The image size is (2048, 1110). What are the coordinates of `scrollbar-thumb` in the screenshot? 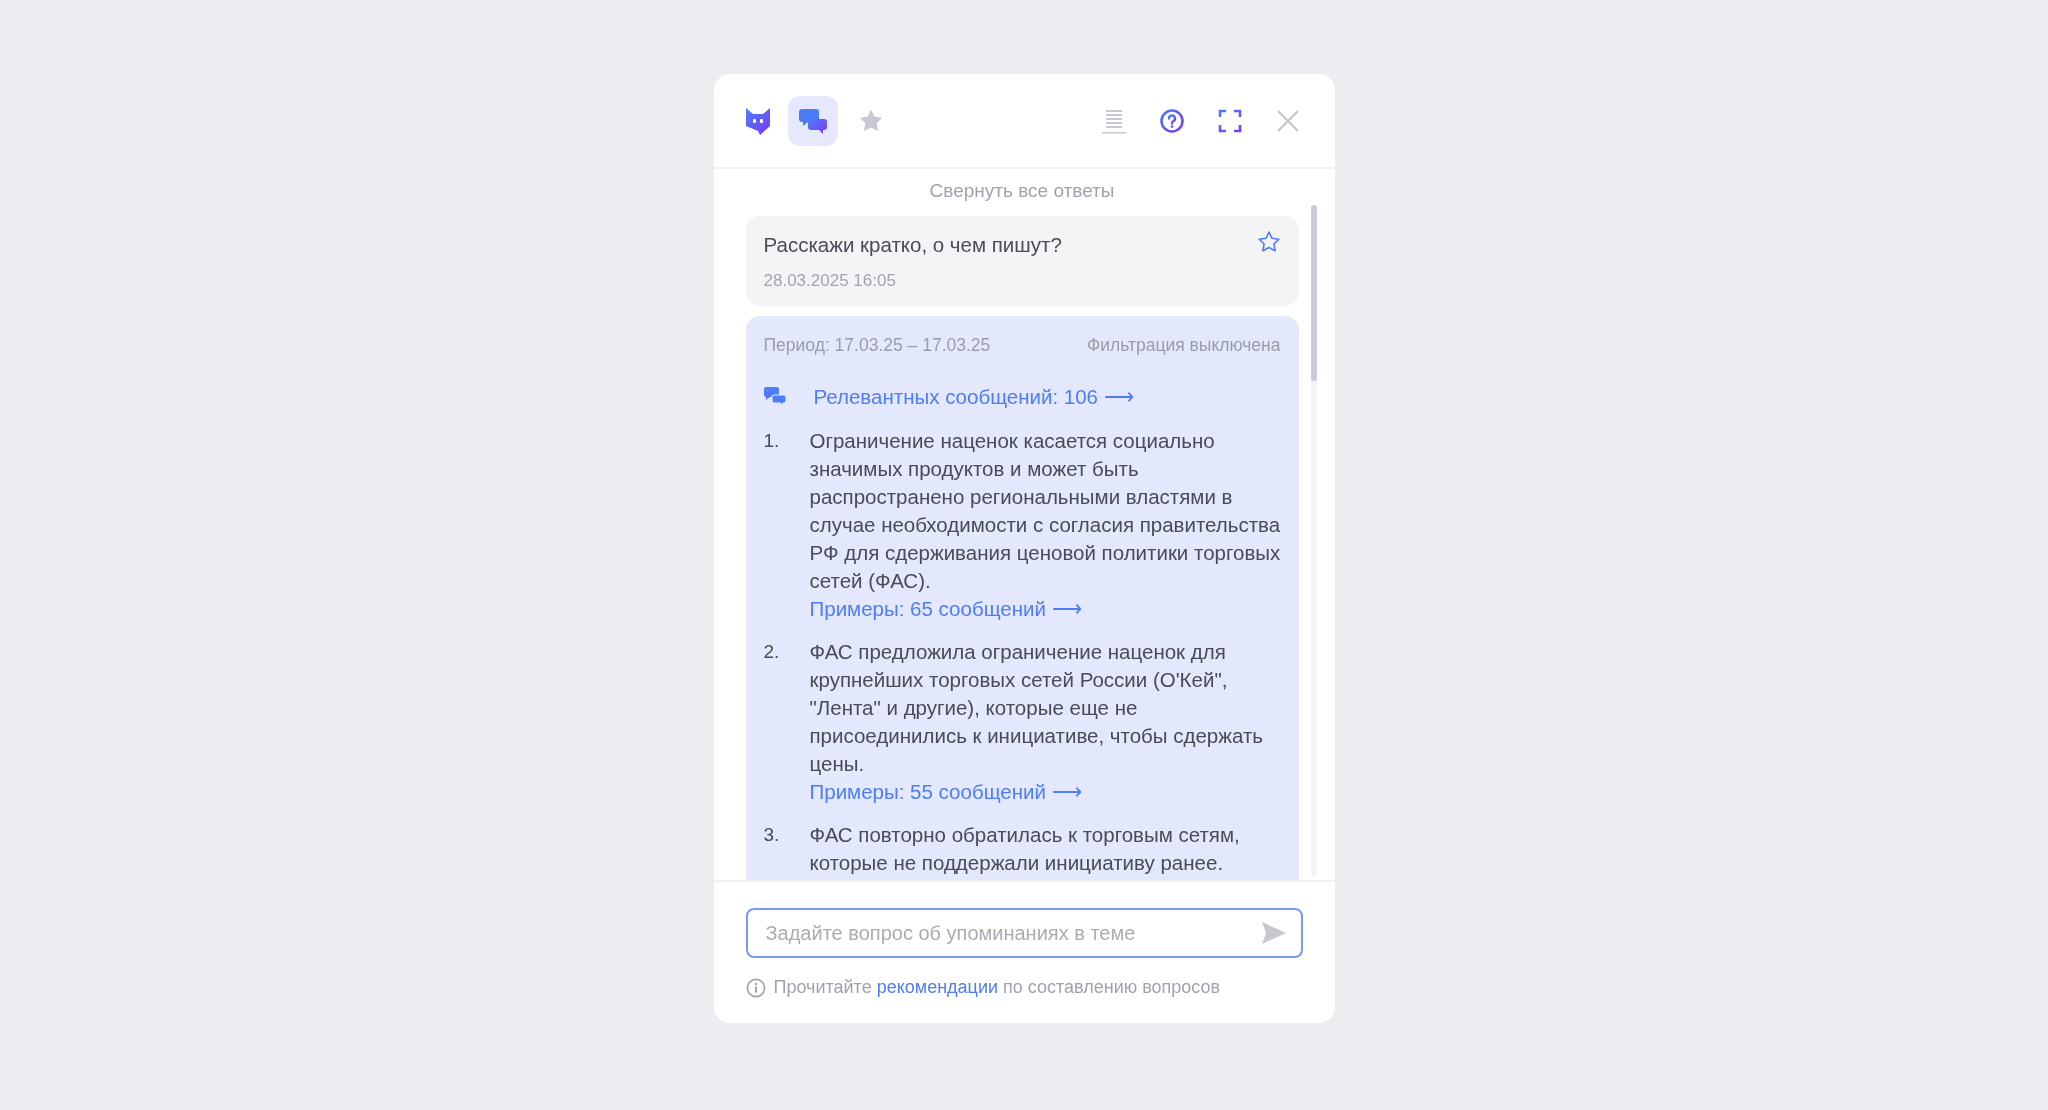 It's located at (1313, 293).